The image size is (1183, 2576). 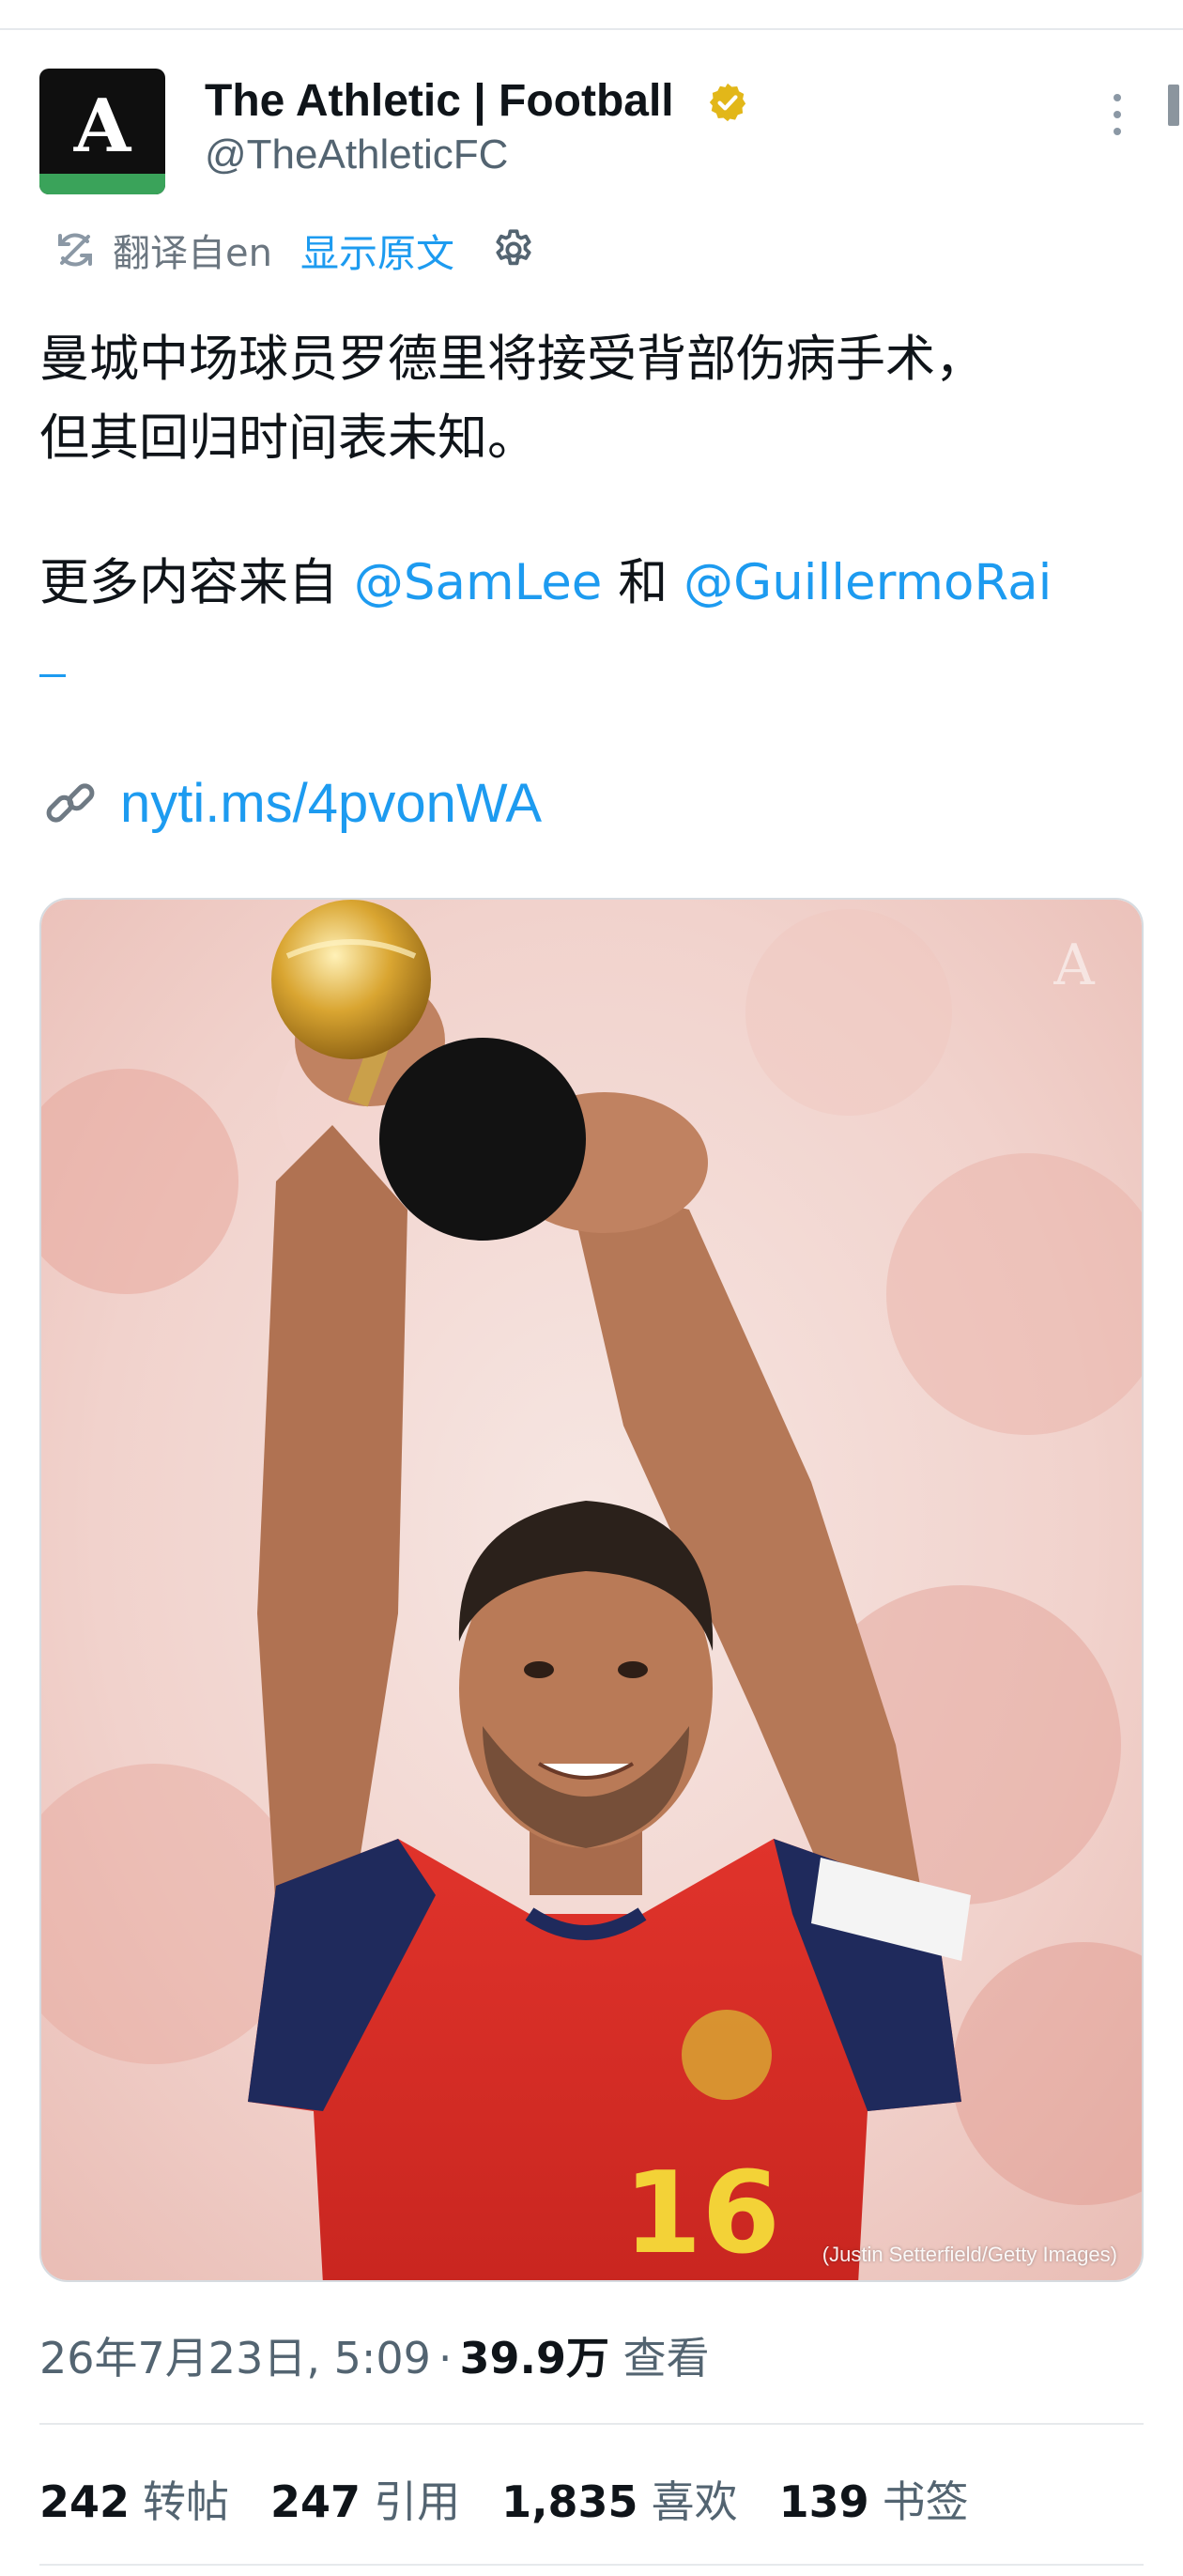 I want to click on tweet-text-credits: 更多内容来自 @SamLee 和 @GuillermoRai, so click(x=546, y=578).